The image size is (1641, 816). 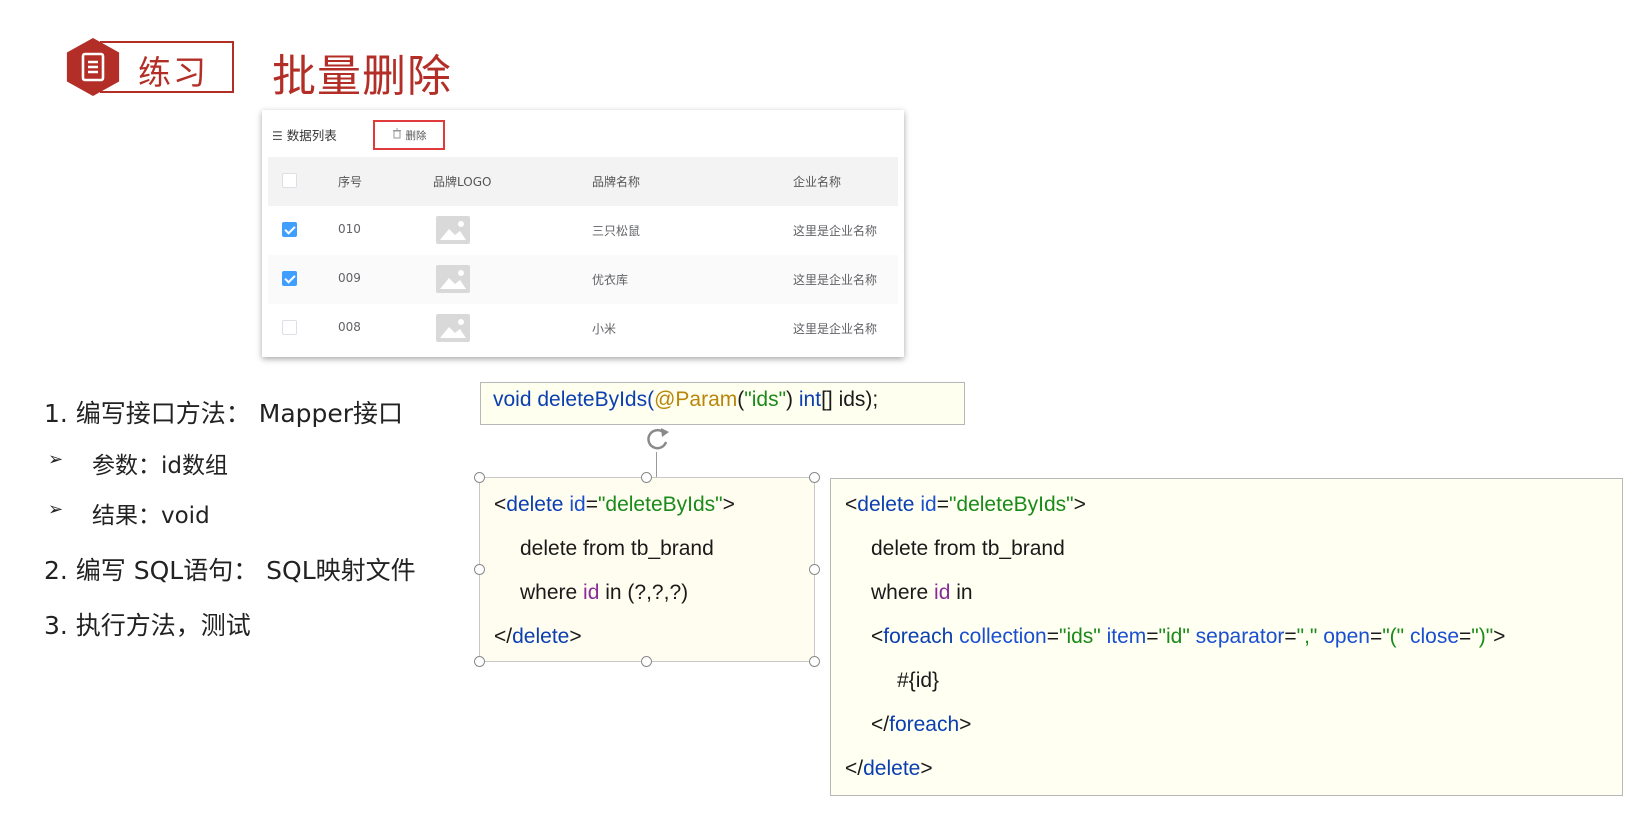 I want to click on col-header-logo: 品牌LOGO, so click(x=462, y=182).